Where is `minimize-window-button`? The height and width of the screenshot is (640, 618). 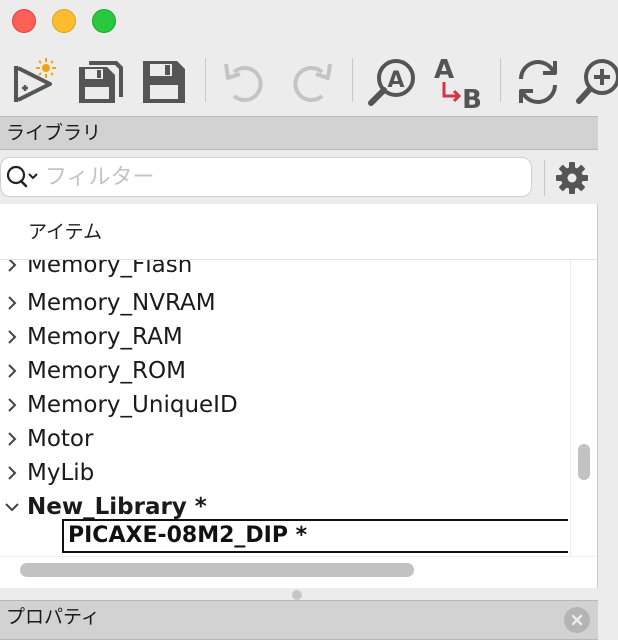
minimize-window-button is located at coordinates (64, 21).